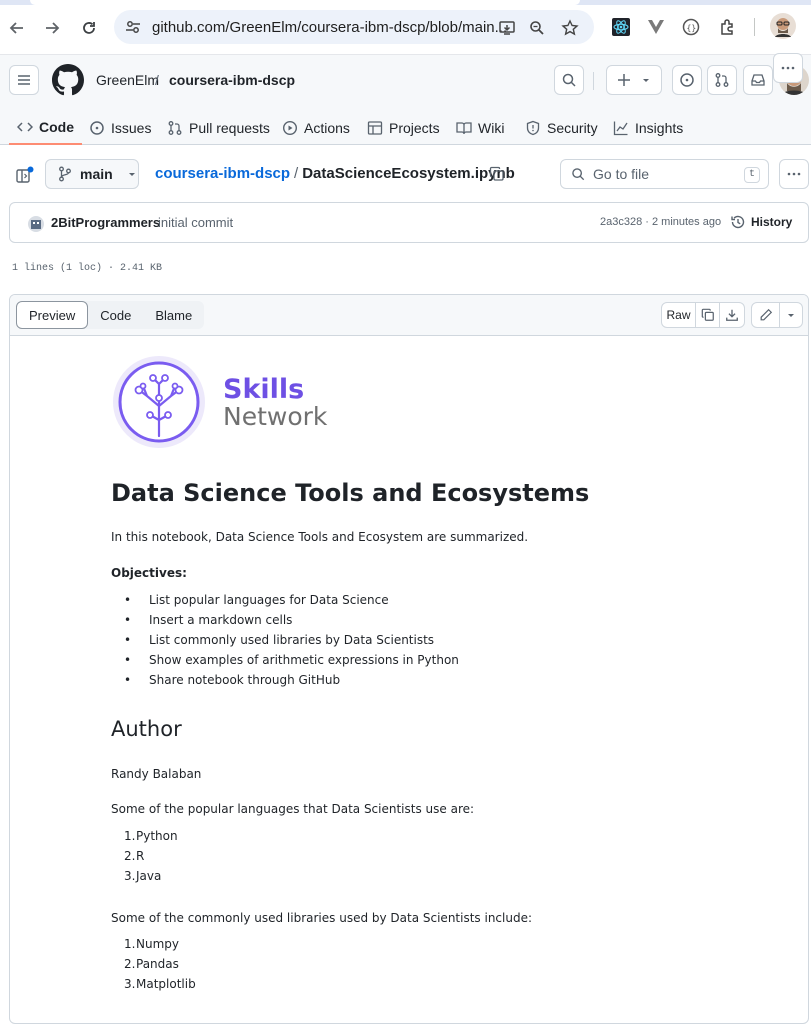 This screenshot has height=1024, width=811. I want to click on pencil-icon, so click(766, 314).